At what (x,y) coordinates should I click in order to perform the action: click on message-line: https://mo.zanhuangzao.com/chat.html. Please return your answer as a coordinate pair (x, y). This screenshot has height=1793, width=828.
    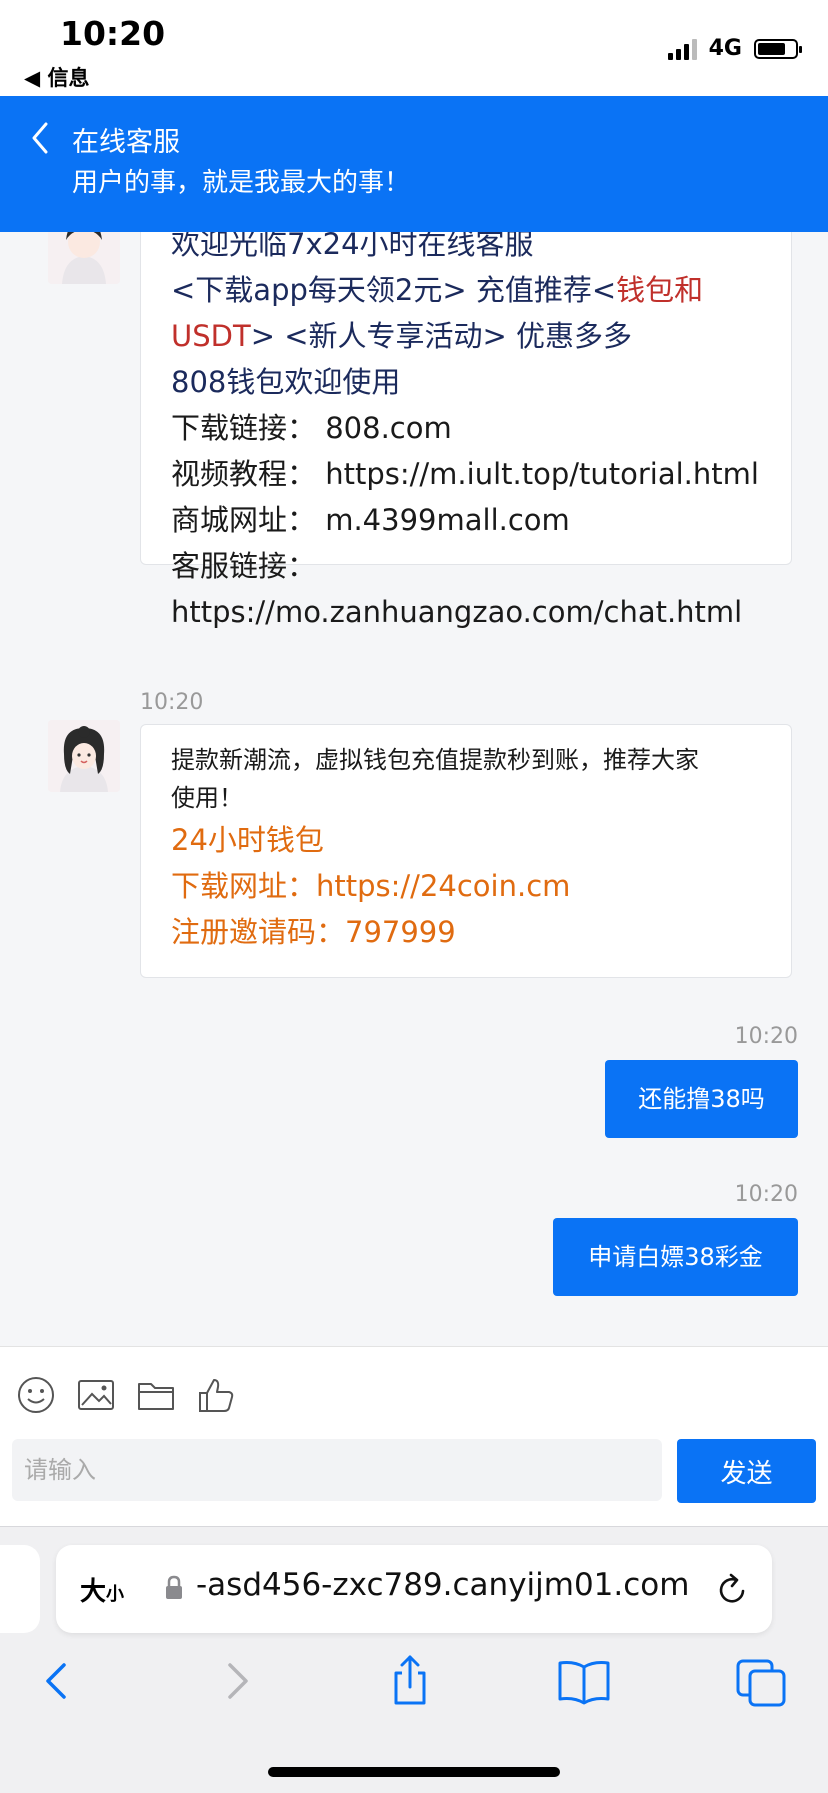
    Looking at the image, I should click on (466, 612).